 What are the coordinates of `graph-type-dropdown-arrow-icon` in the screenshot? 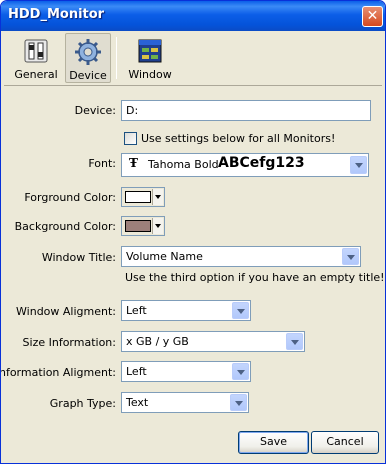 It's located at (238, 402).